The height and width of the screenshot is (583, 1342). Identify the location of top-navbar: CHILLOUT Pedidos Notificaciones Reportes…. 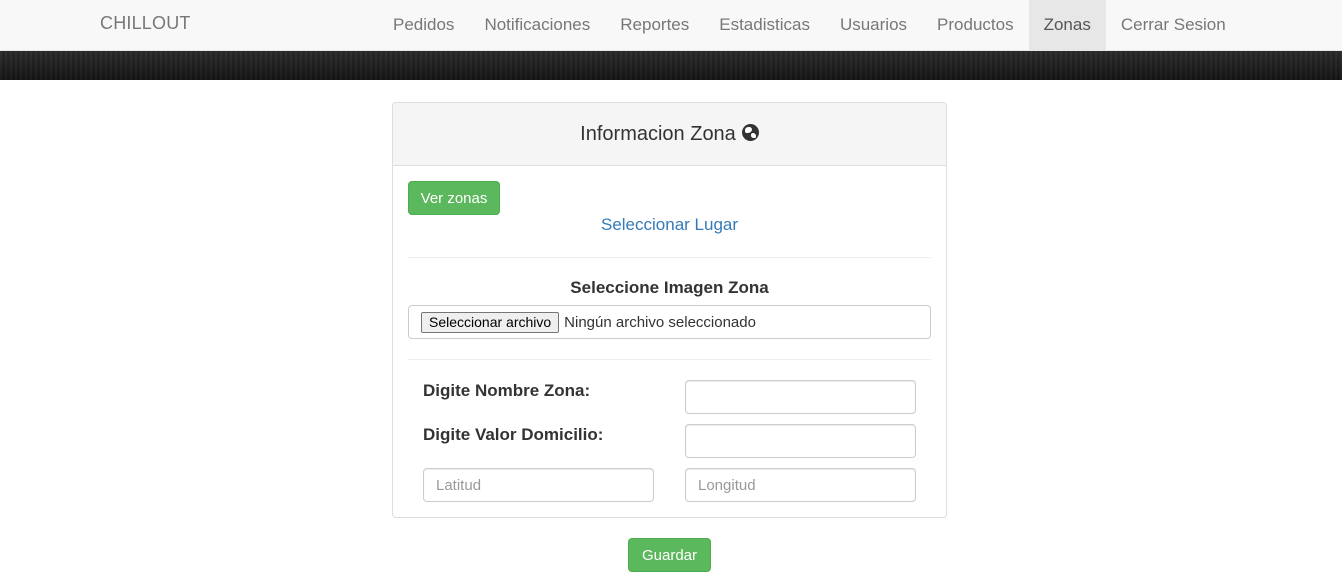
(671, 25).